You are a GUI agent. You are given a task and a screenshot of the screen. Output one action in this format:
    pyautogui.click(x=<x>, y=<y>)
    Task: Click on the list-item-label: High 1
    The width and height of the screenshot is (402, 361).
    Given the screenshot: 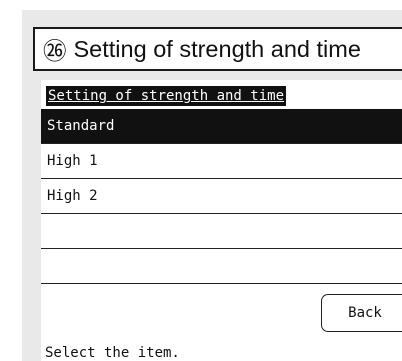 What is the action you would take?
    pyautogui.click(x=72, y=161)
    